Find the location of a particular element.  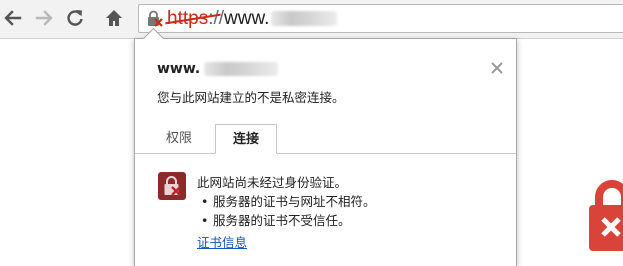

close-icon is located at coordinates (497, 68).